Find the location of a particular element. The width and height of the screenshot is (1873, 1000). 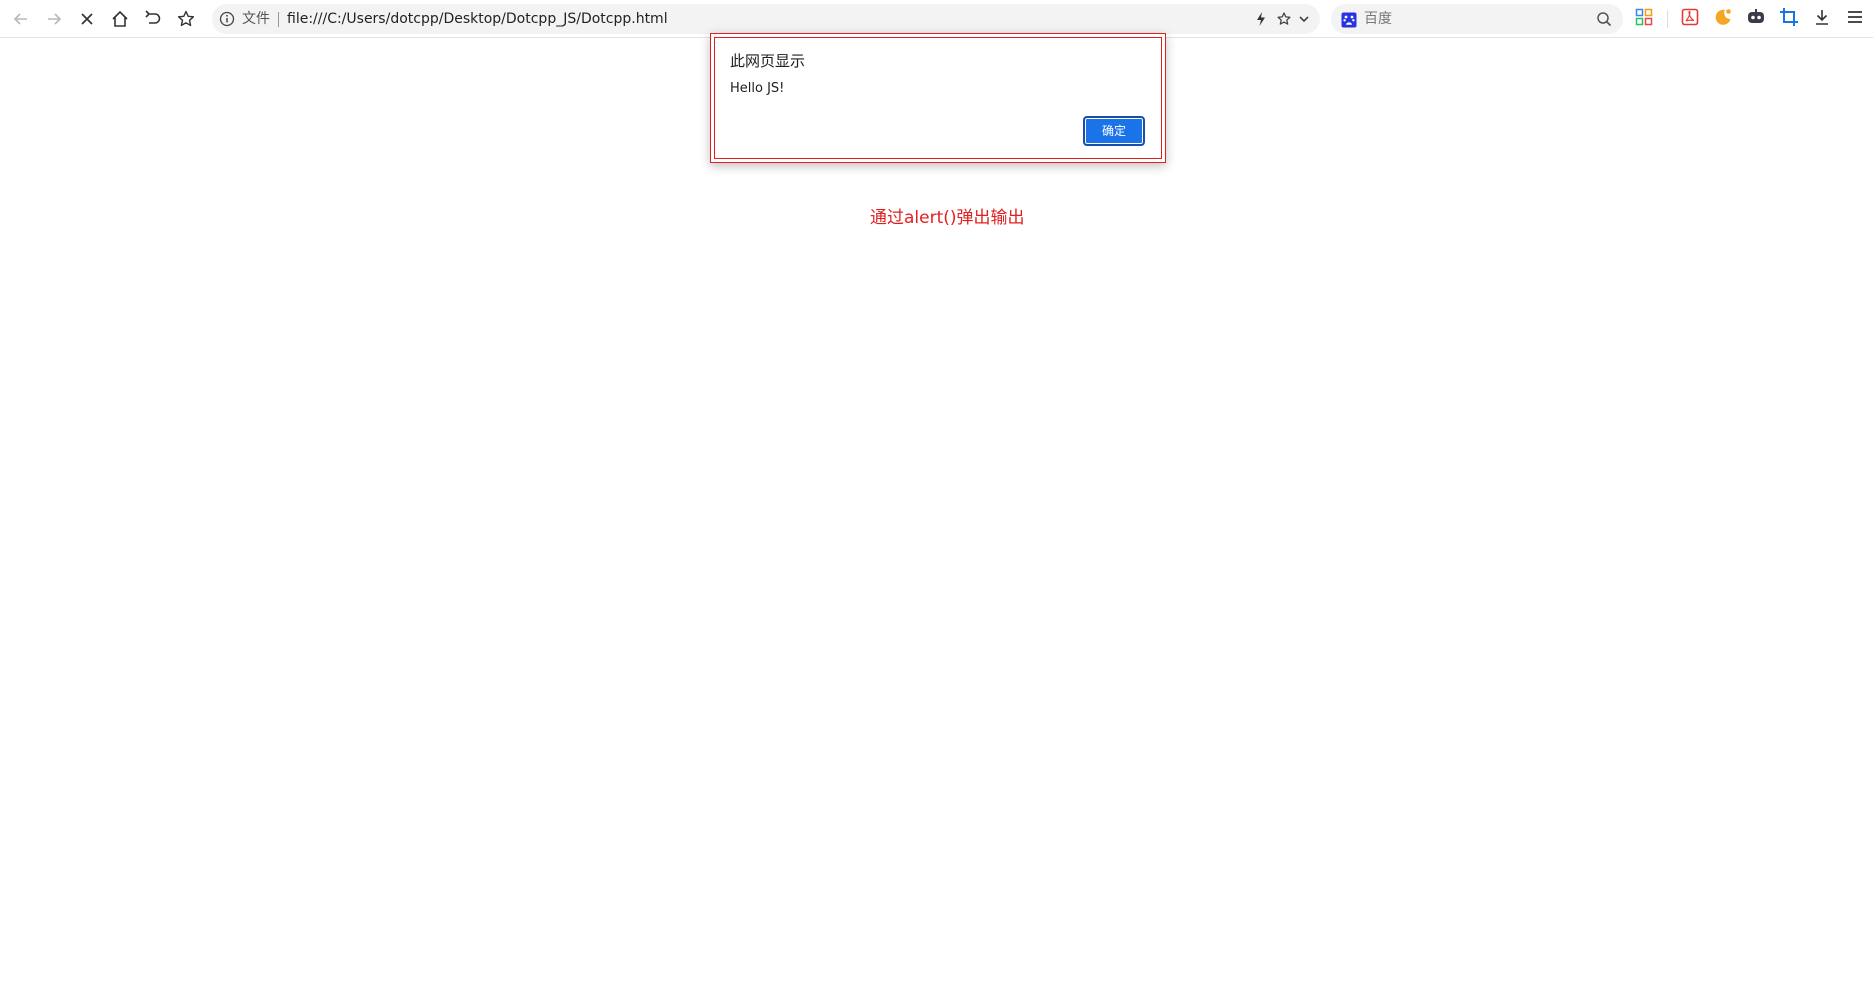

night-mode-icon is located at coordinates (1723, 19).